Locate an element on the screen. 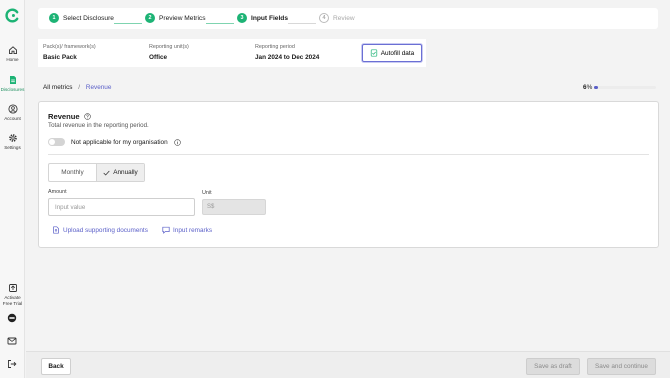 The width and height of the screenshot is (670, 378). unit-field: S$ is located at coordinates (234, 207).